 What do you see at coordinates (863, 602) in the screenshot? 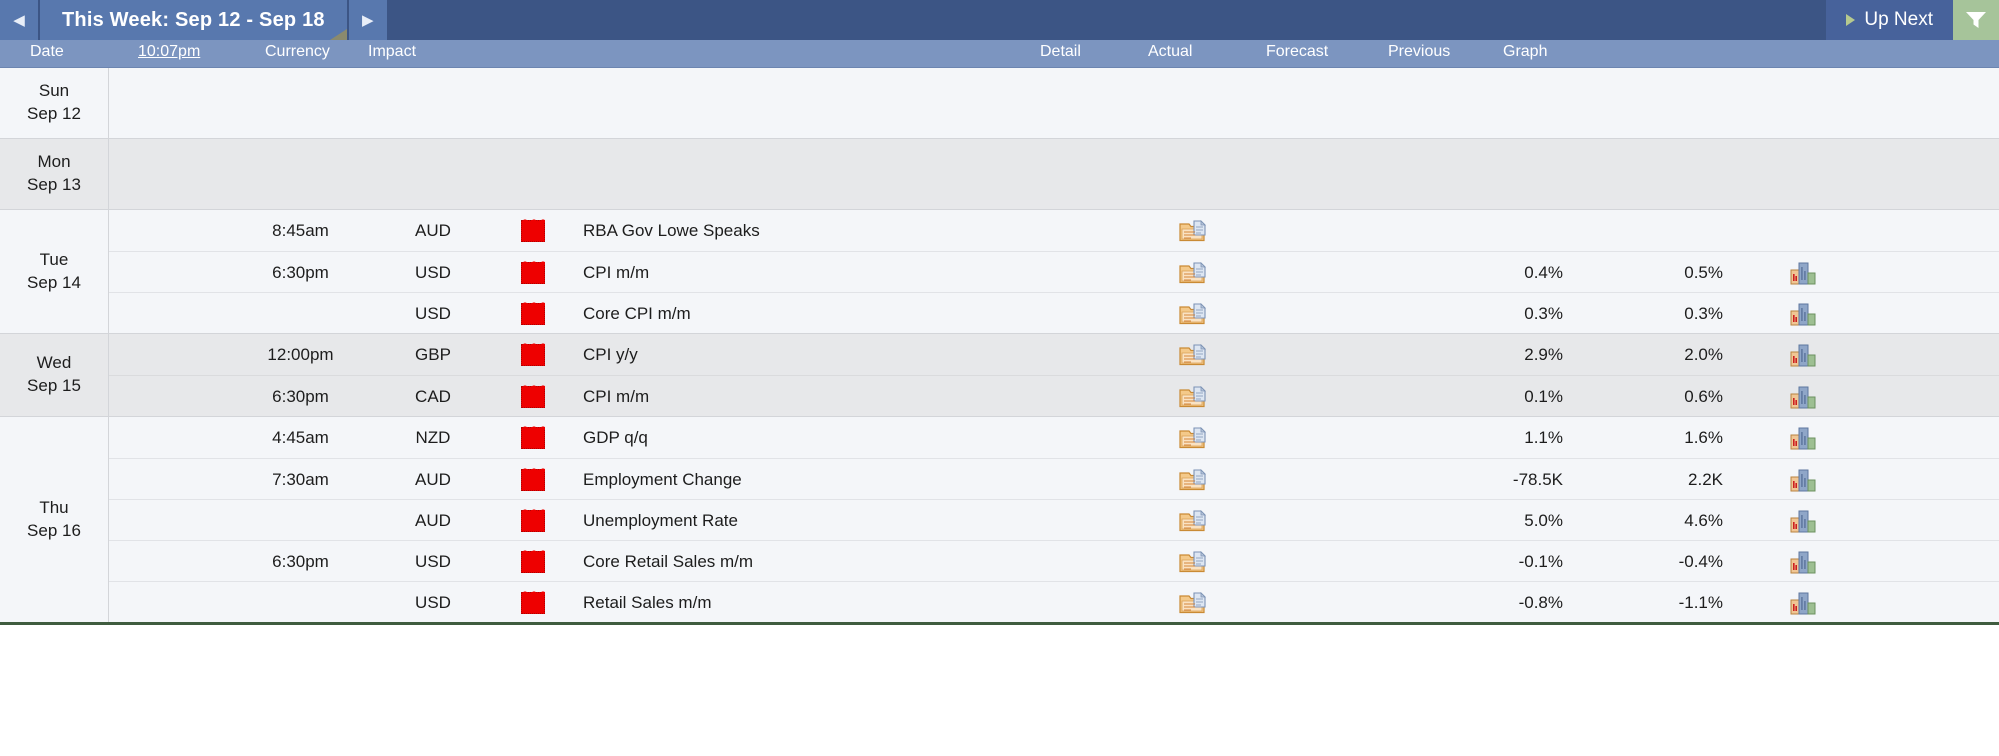
I see `event-name: Retail Sales m/m` at bounding box center [863, 602].